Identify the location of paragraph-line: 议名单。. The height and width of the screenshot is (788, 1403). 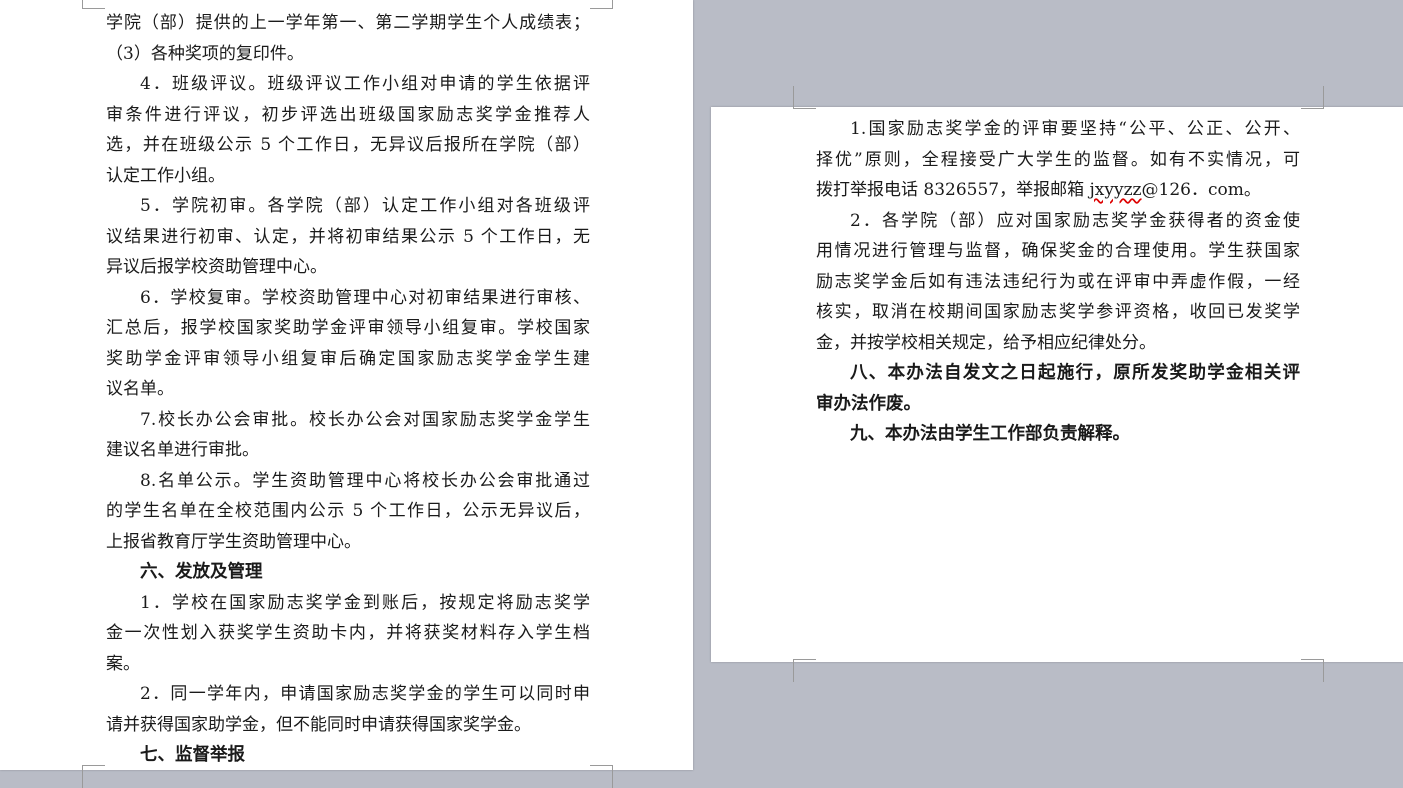
(140, 389).